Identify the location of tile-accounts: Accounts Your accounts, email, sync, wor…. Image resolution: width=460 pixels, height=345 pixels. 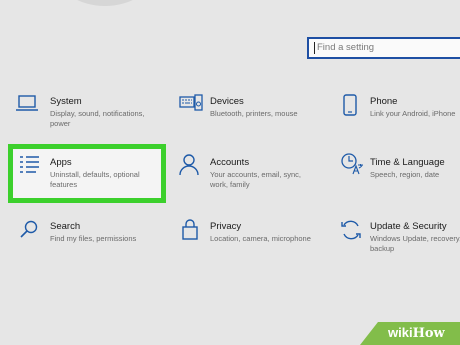
(254, 174).